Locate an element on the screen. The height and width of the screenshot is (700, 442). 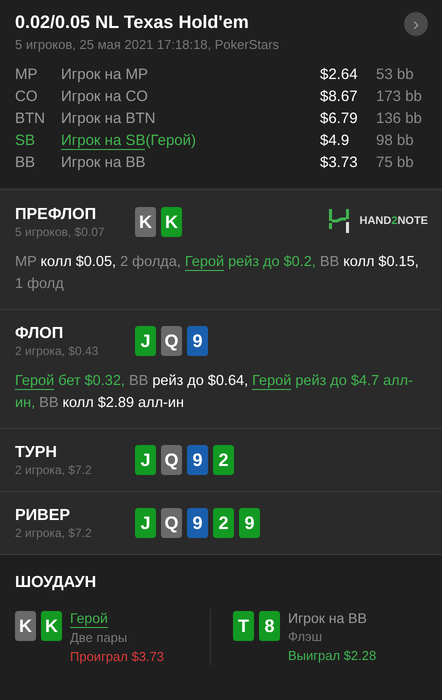
hand-rank: Флэш is located at coordinates (305, 637).